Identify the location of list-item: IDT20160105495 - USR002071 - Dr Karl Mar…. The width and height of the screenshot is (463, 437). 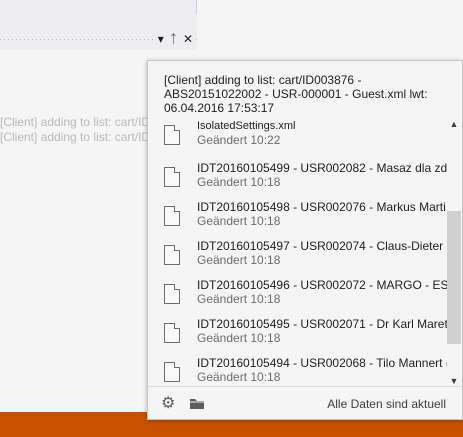
(307, 337).